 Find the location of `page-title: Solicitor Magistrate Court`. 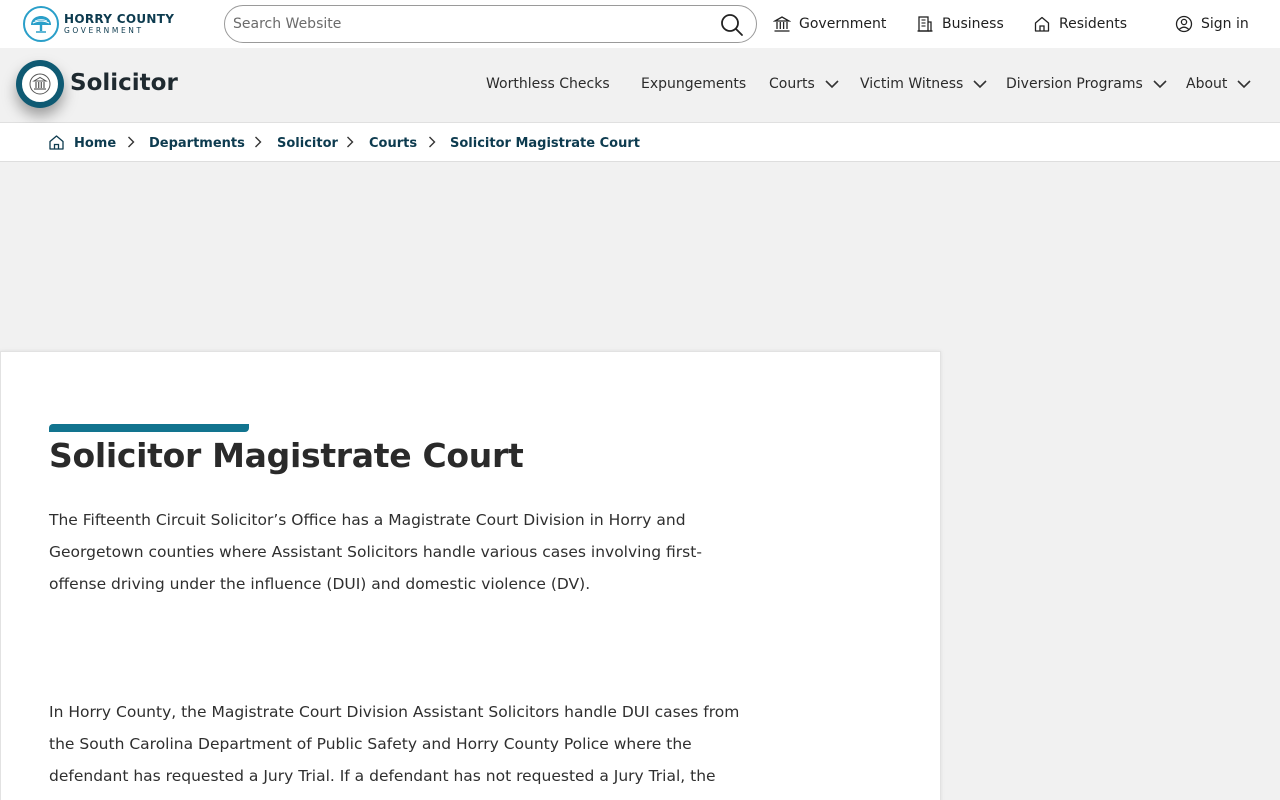

page-title: Solicitor Magistrate Court is located at coordinates (286, 455).